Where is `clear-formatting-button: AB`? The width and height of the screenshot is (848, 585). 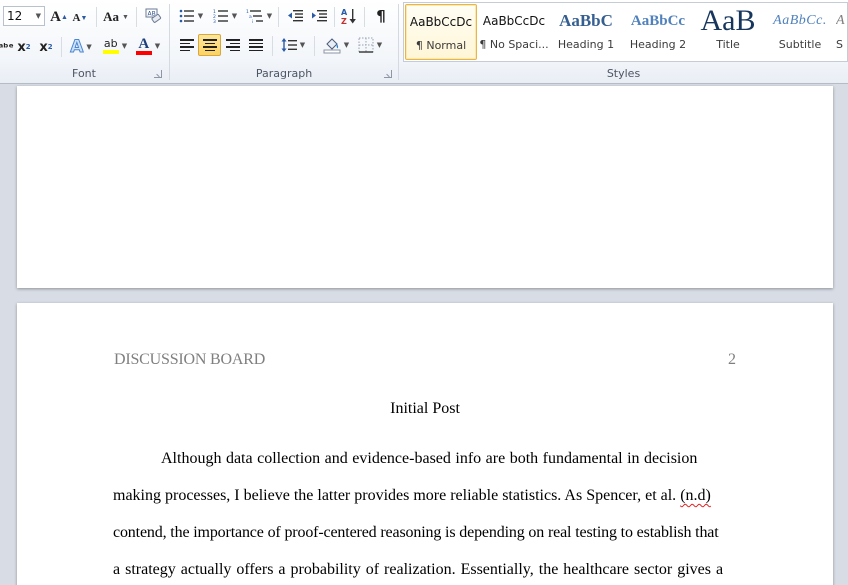
clear-formatting-button: AB is located at coordinates (153, 16).